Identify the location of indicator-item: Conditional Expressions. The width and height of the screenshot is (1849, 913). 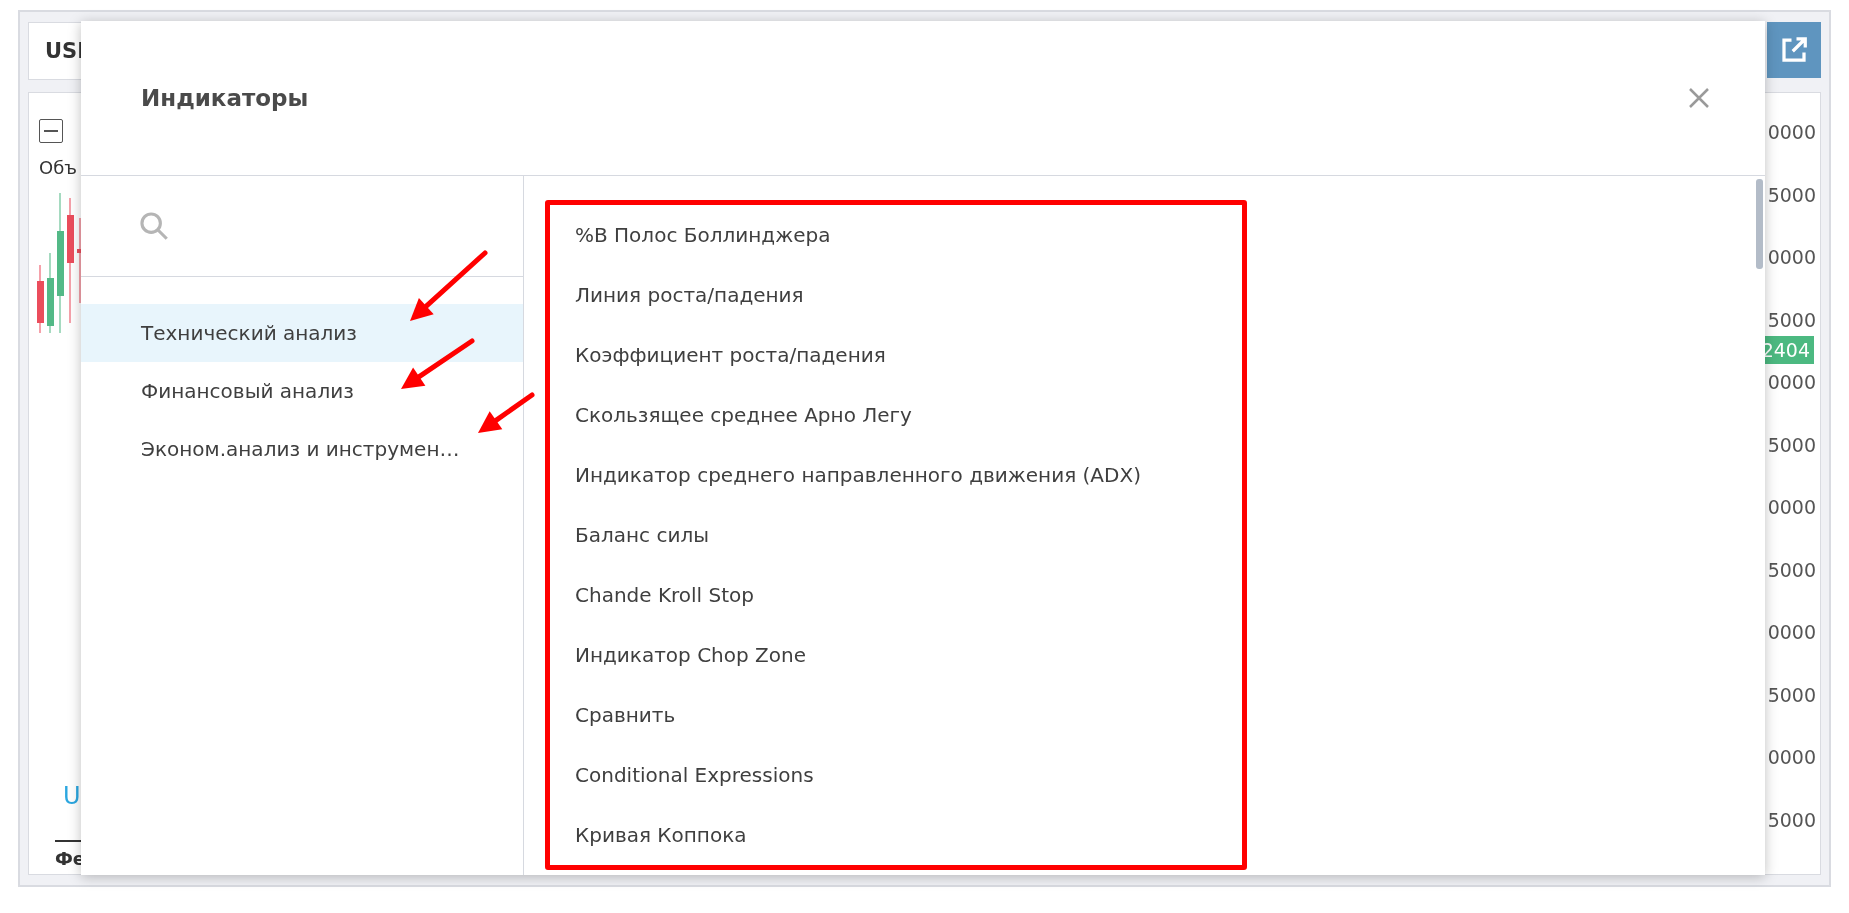
(896, 775).